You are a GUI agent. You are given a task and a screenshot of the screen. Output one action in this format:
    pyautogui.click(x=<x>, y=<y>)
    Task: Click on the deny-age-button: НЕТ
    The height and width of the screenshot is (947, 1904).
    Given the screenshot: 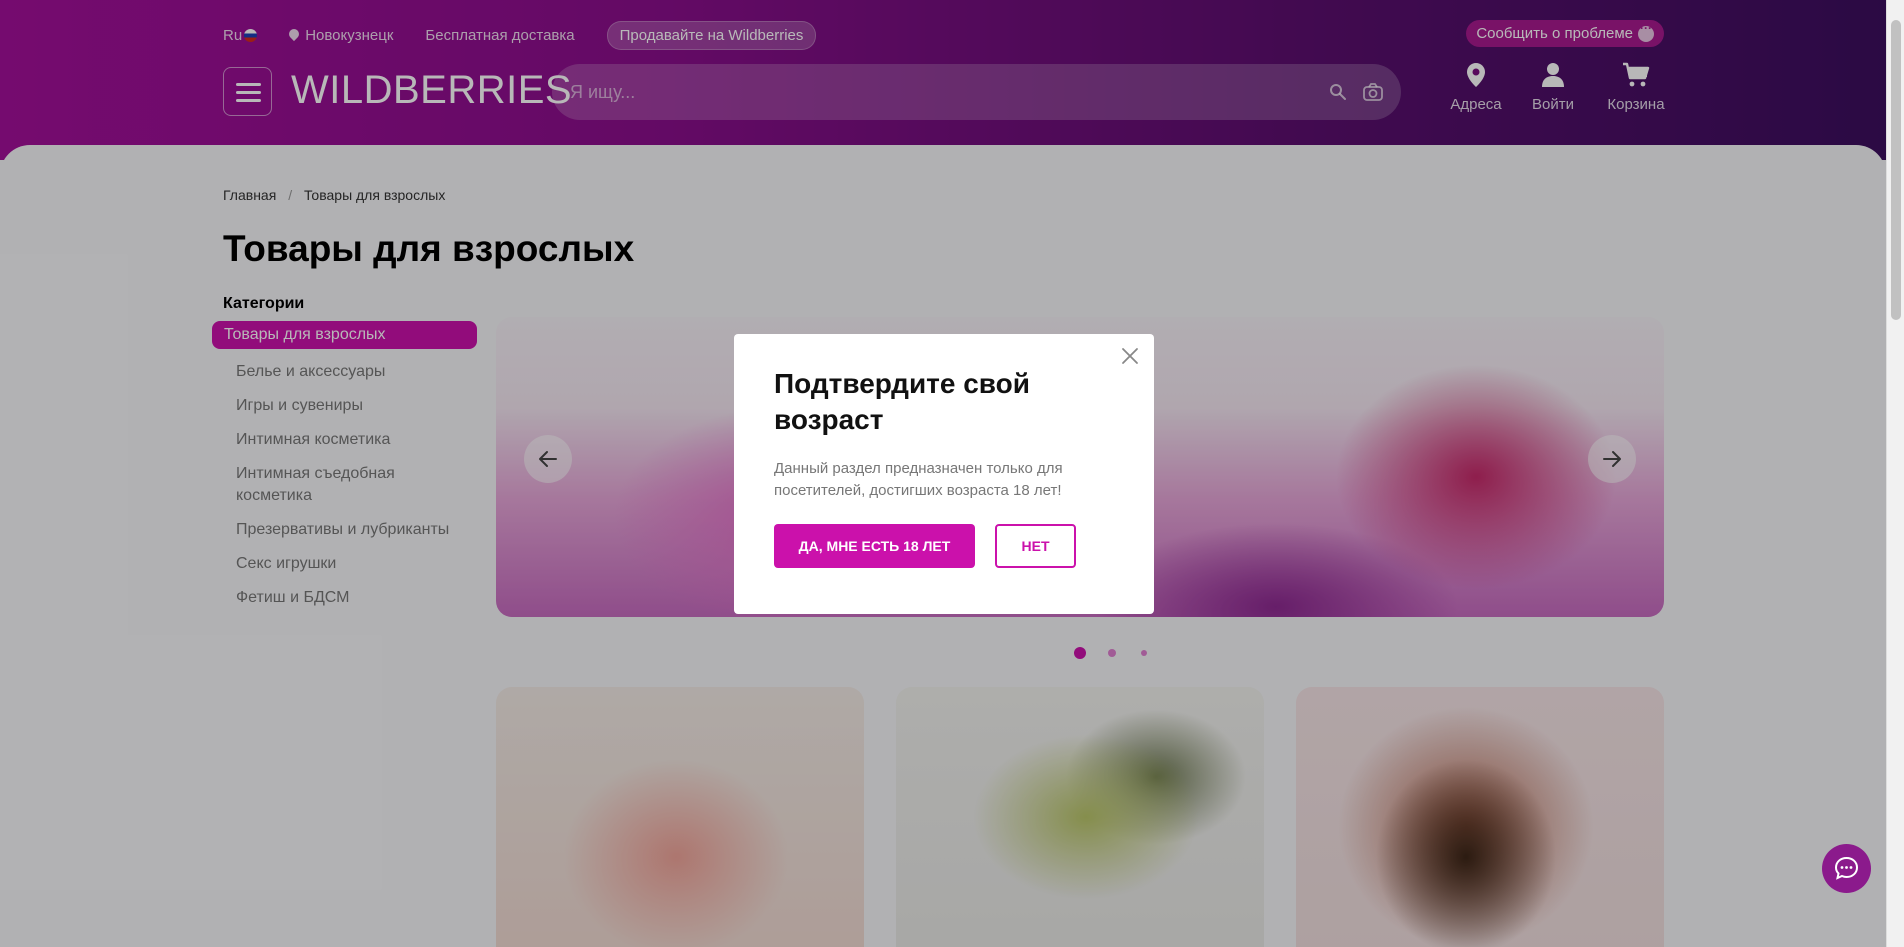 What is the action you would take?
    pyautogui.click(x=1035, y=546)
    